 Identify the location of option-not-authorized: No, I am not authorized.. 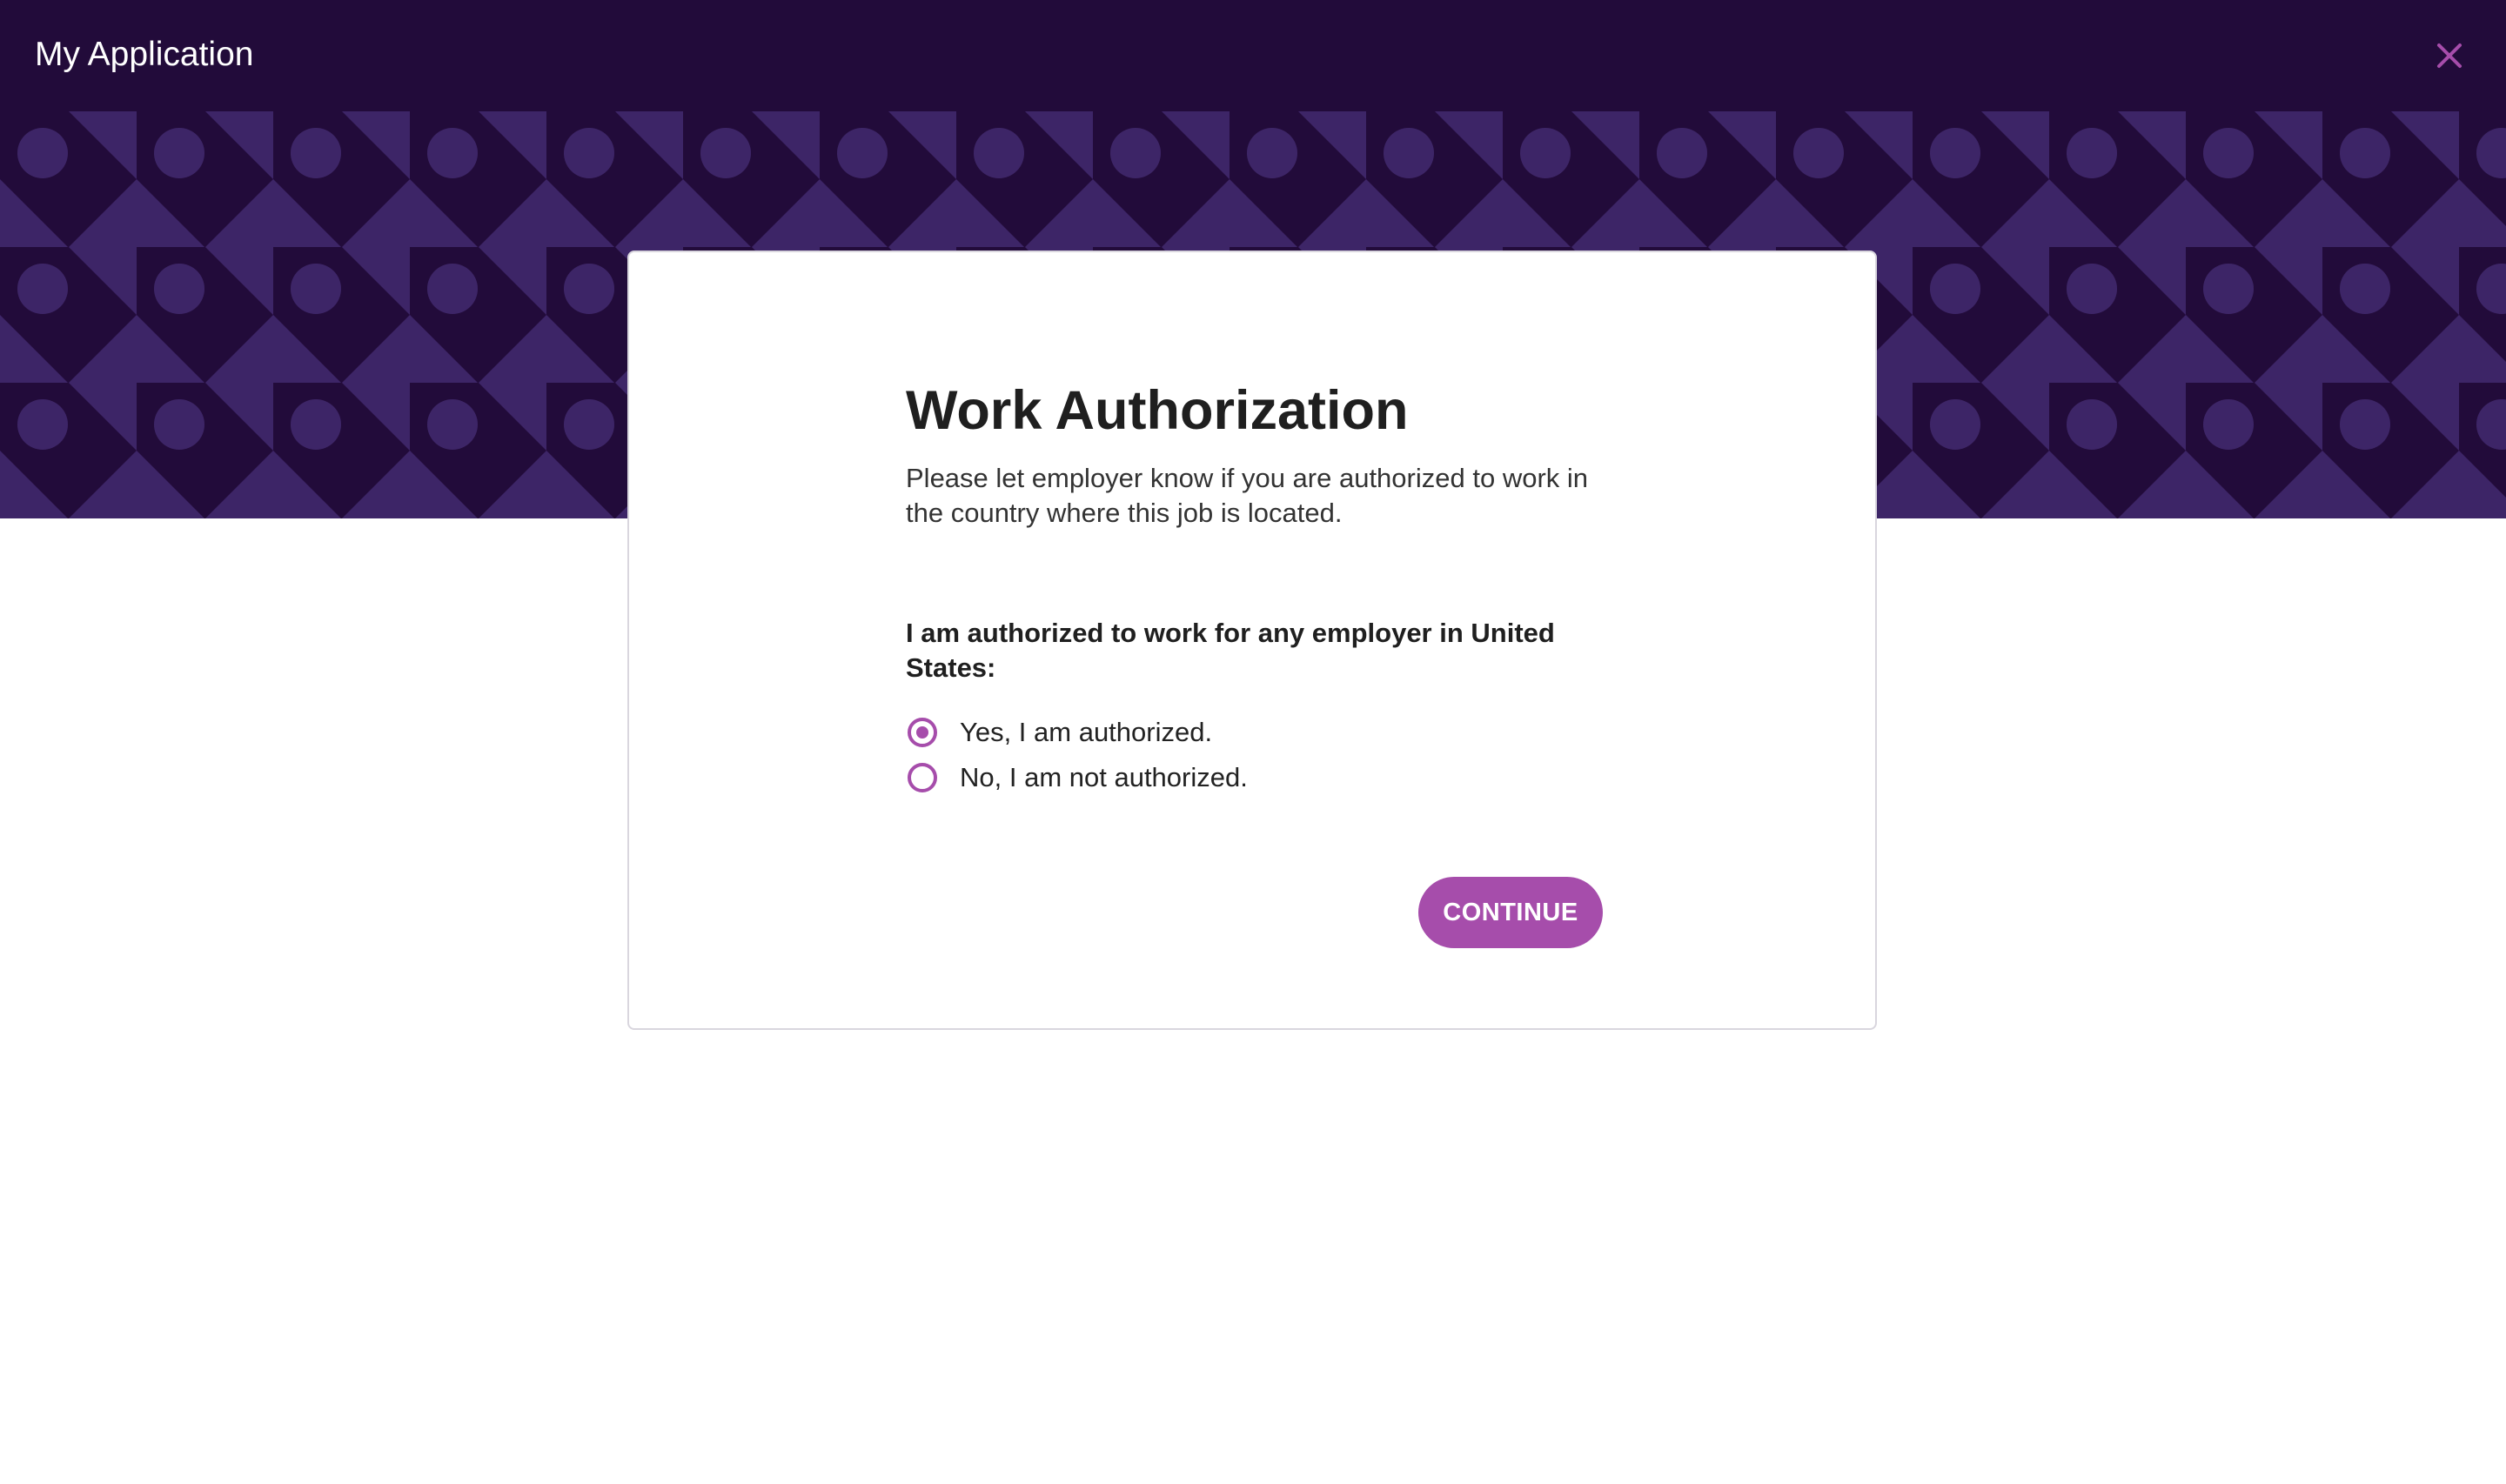
(1262, 777).